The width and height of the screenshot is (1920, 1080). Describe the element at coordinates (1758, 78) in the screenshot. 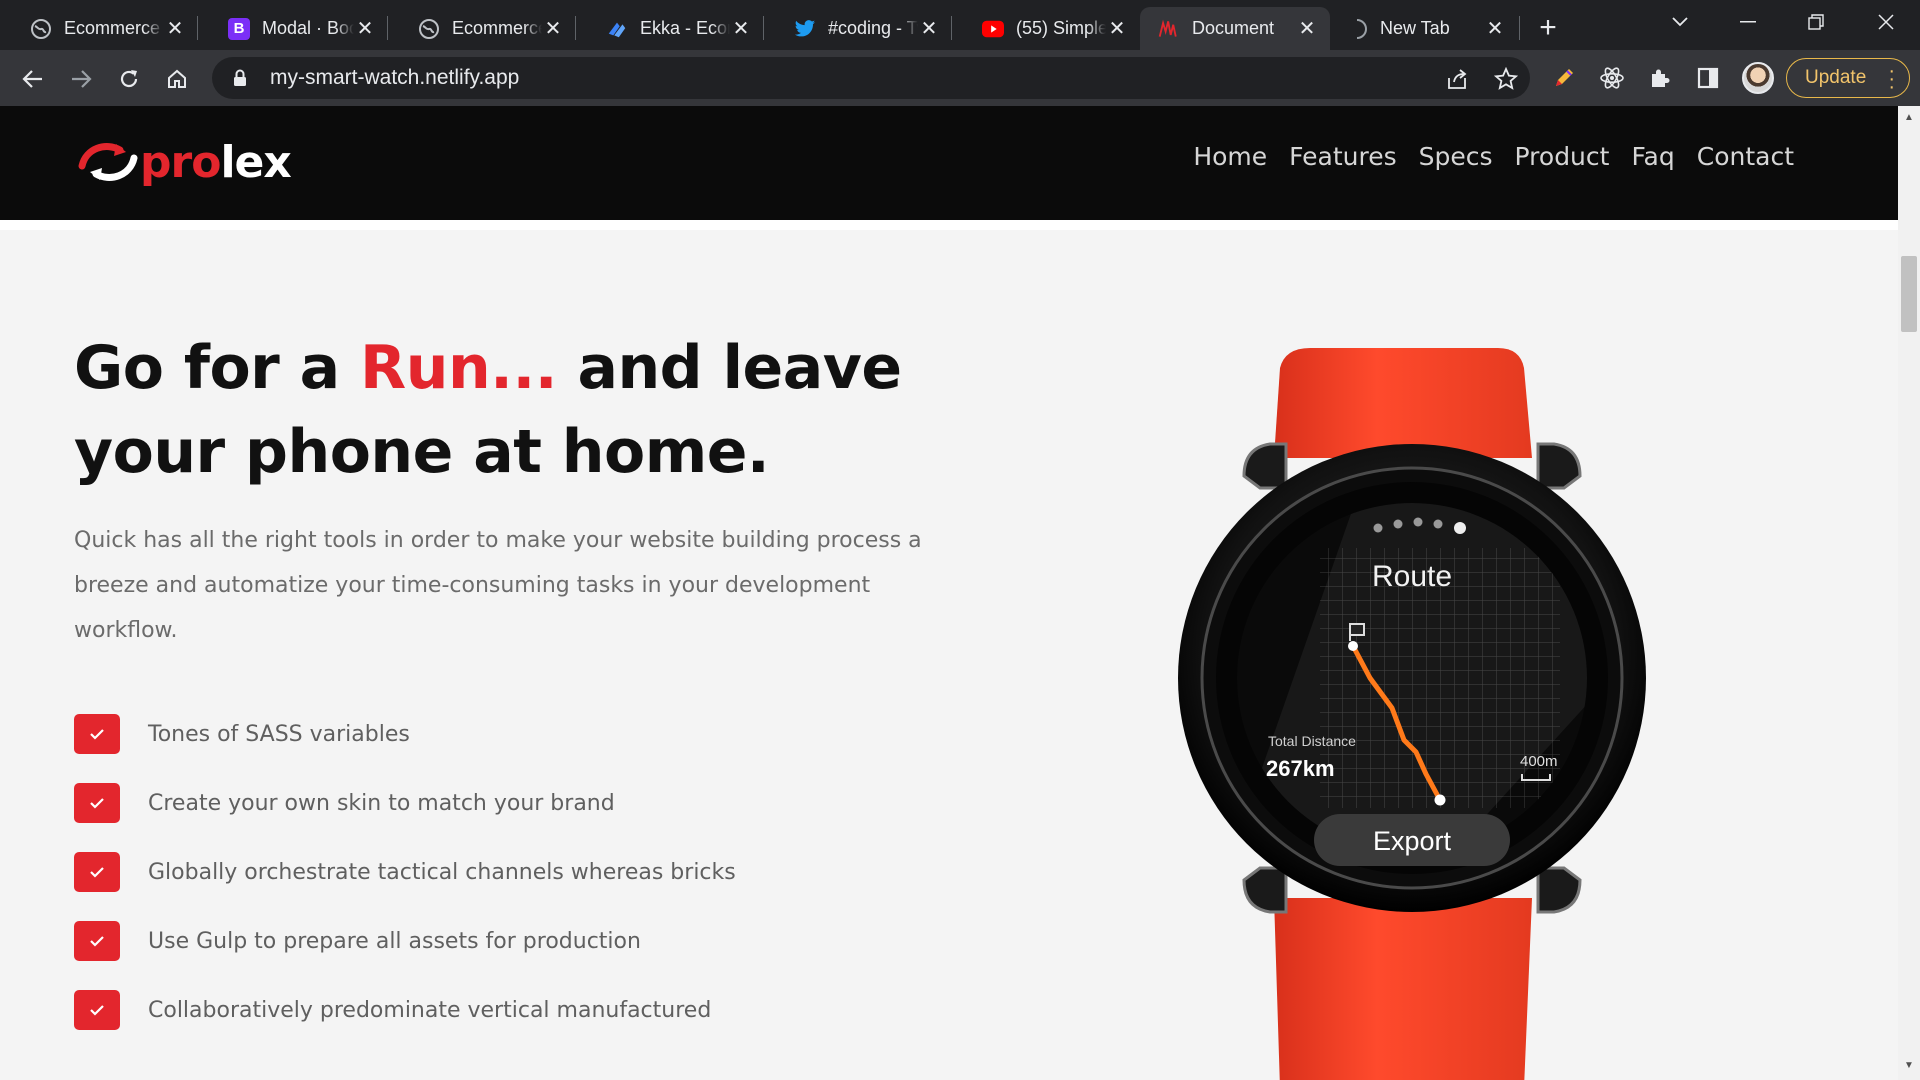

I see `profile-avatar` at that location.